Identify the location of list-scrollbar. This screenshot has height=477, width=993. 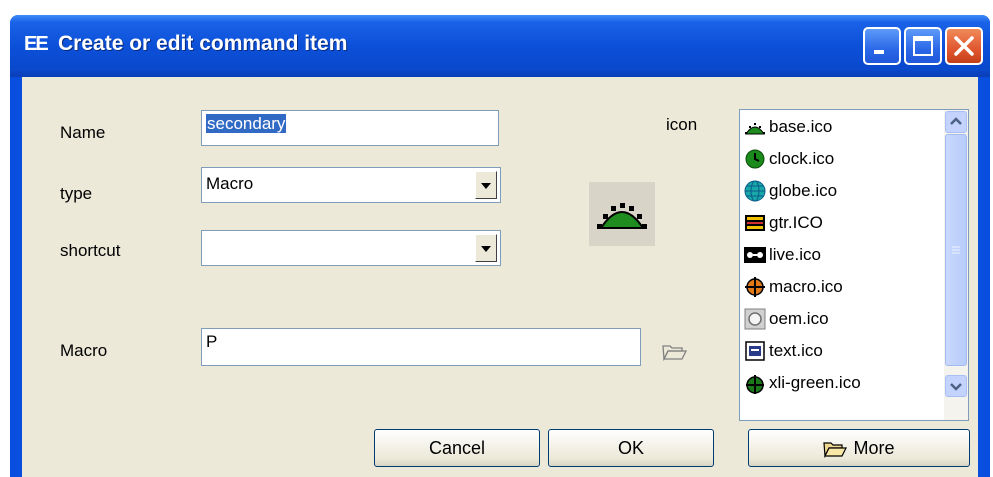
(956, 265).